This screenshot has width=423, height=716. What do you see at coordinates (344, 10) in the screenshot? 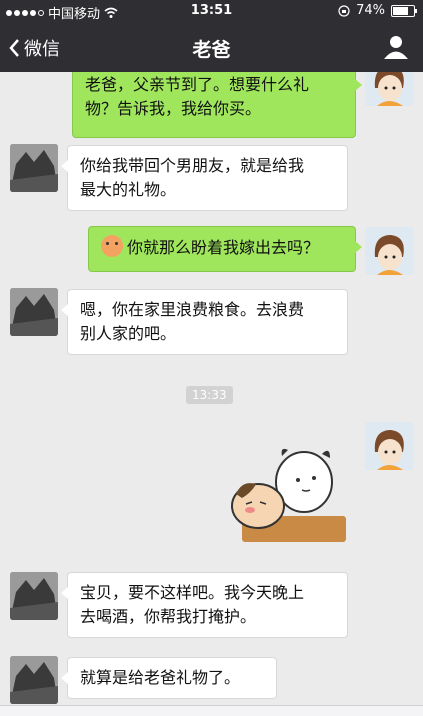
I see `orientation-lock-icon` at bounding box center [344, 10].